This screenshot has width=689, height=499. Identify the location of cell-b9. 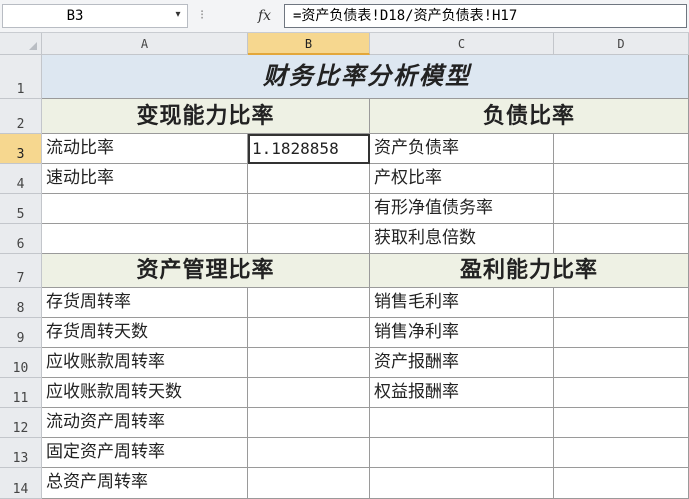
(309, 333).